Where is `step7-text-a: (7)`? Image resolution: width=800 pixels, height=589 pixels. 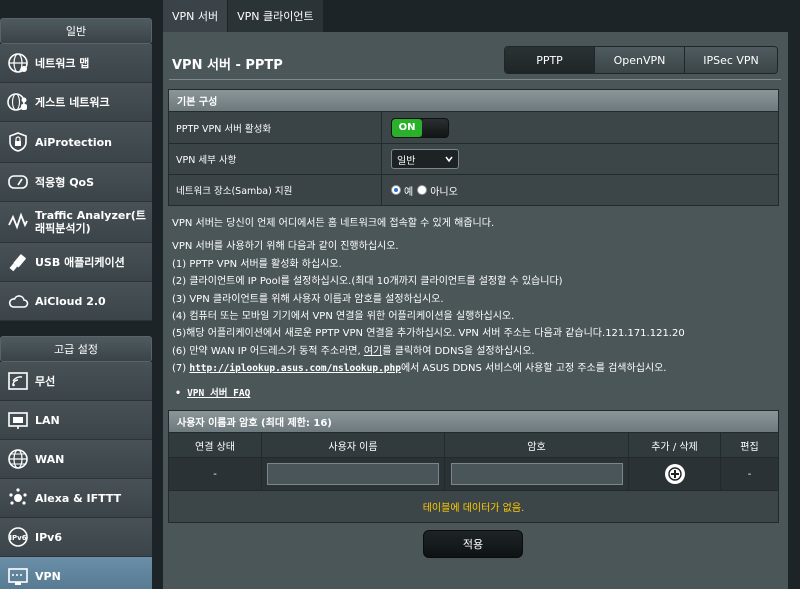
step7-text-a: (7) is located at coordinates (181, 369).